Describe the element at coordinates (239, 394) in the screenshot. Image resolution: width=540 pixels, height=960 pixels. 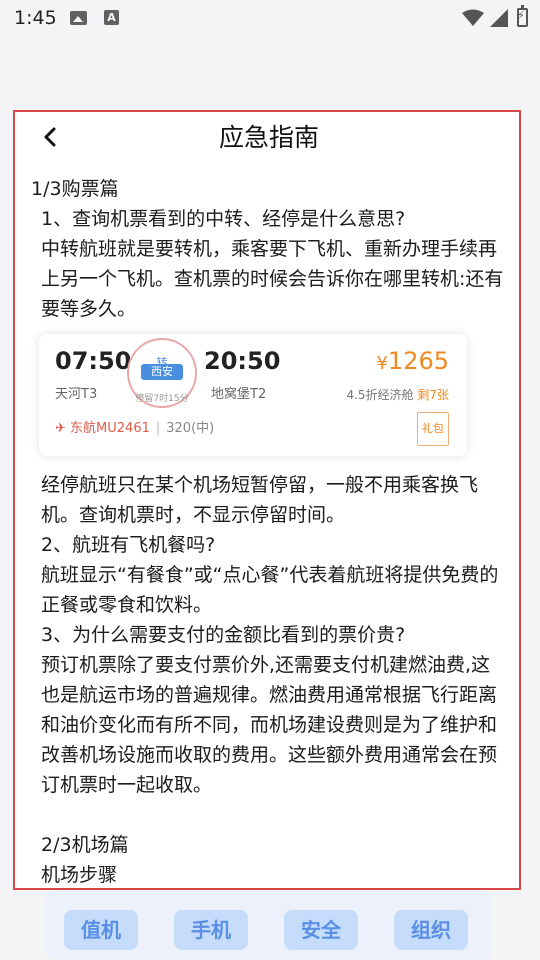
I see `arrival-terminal: 地窝堡T2` at that location.